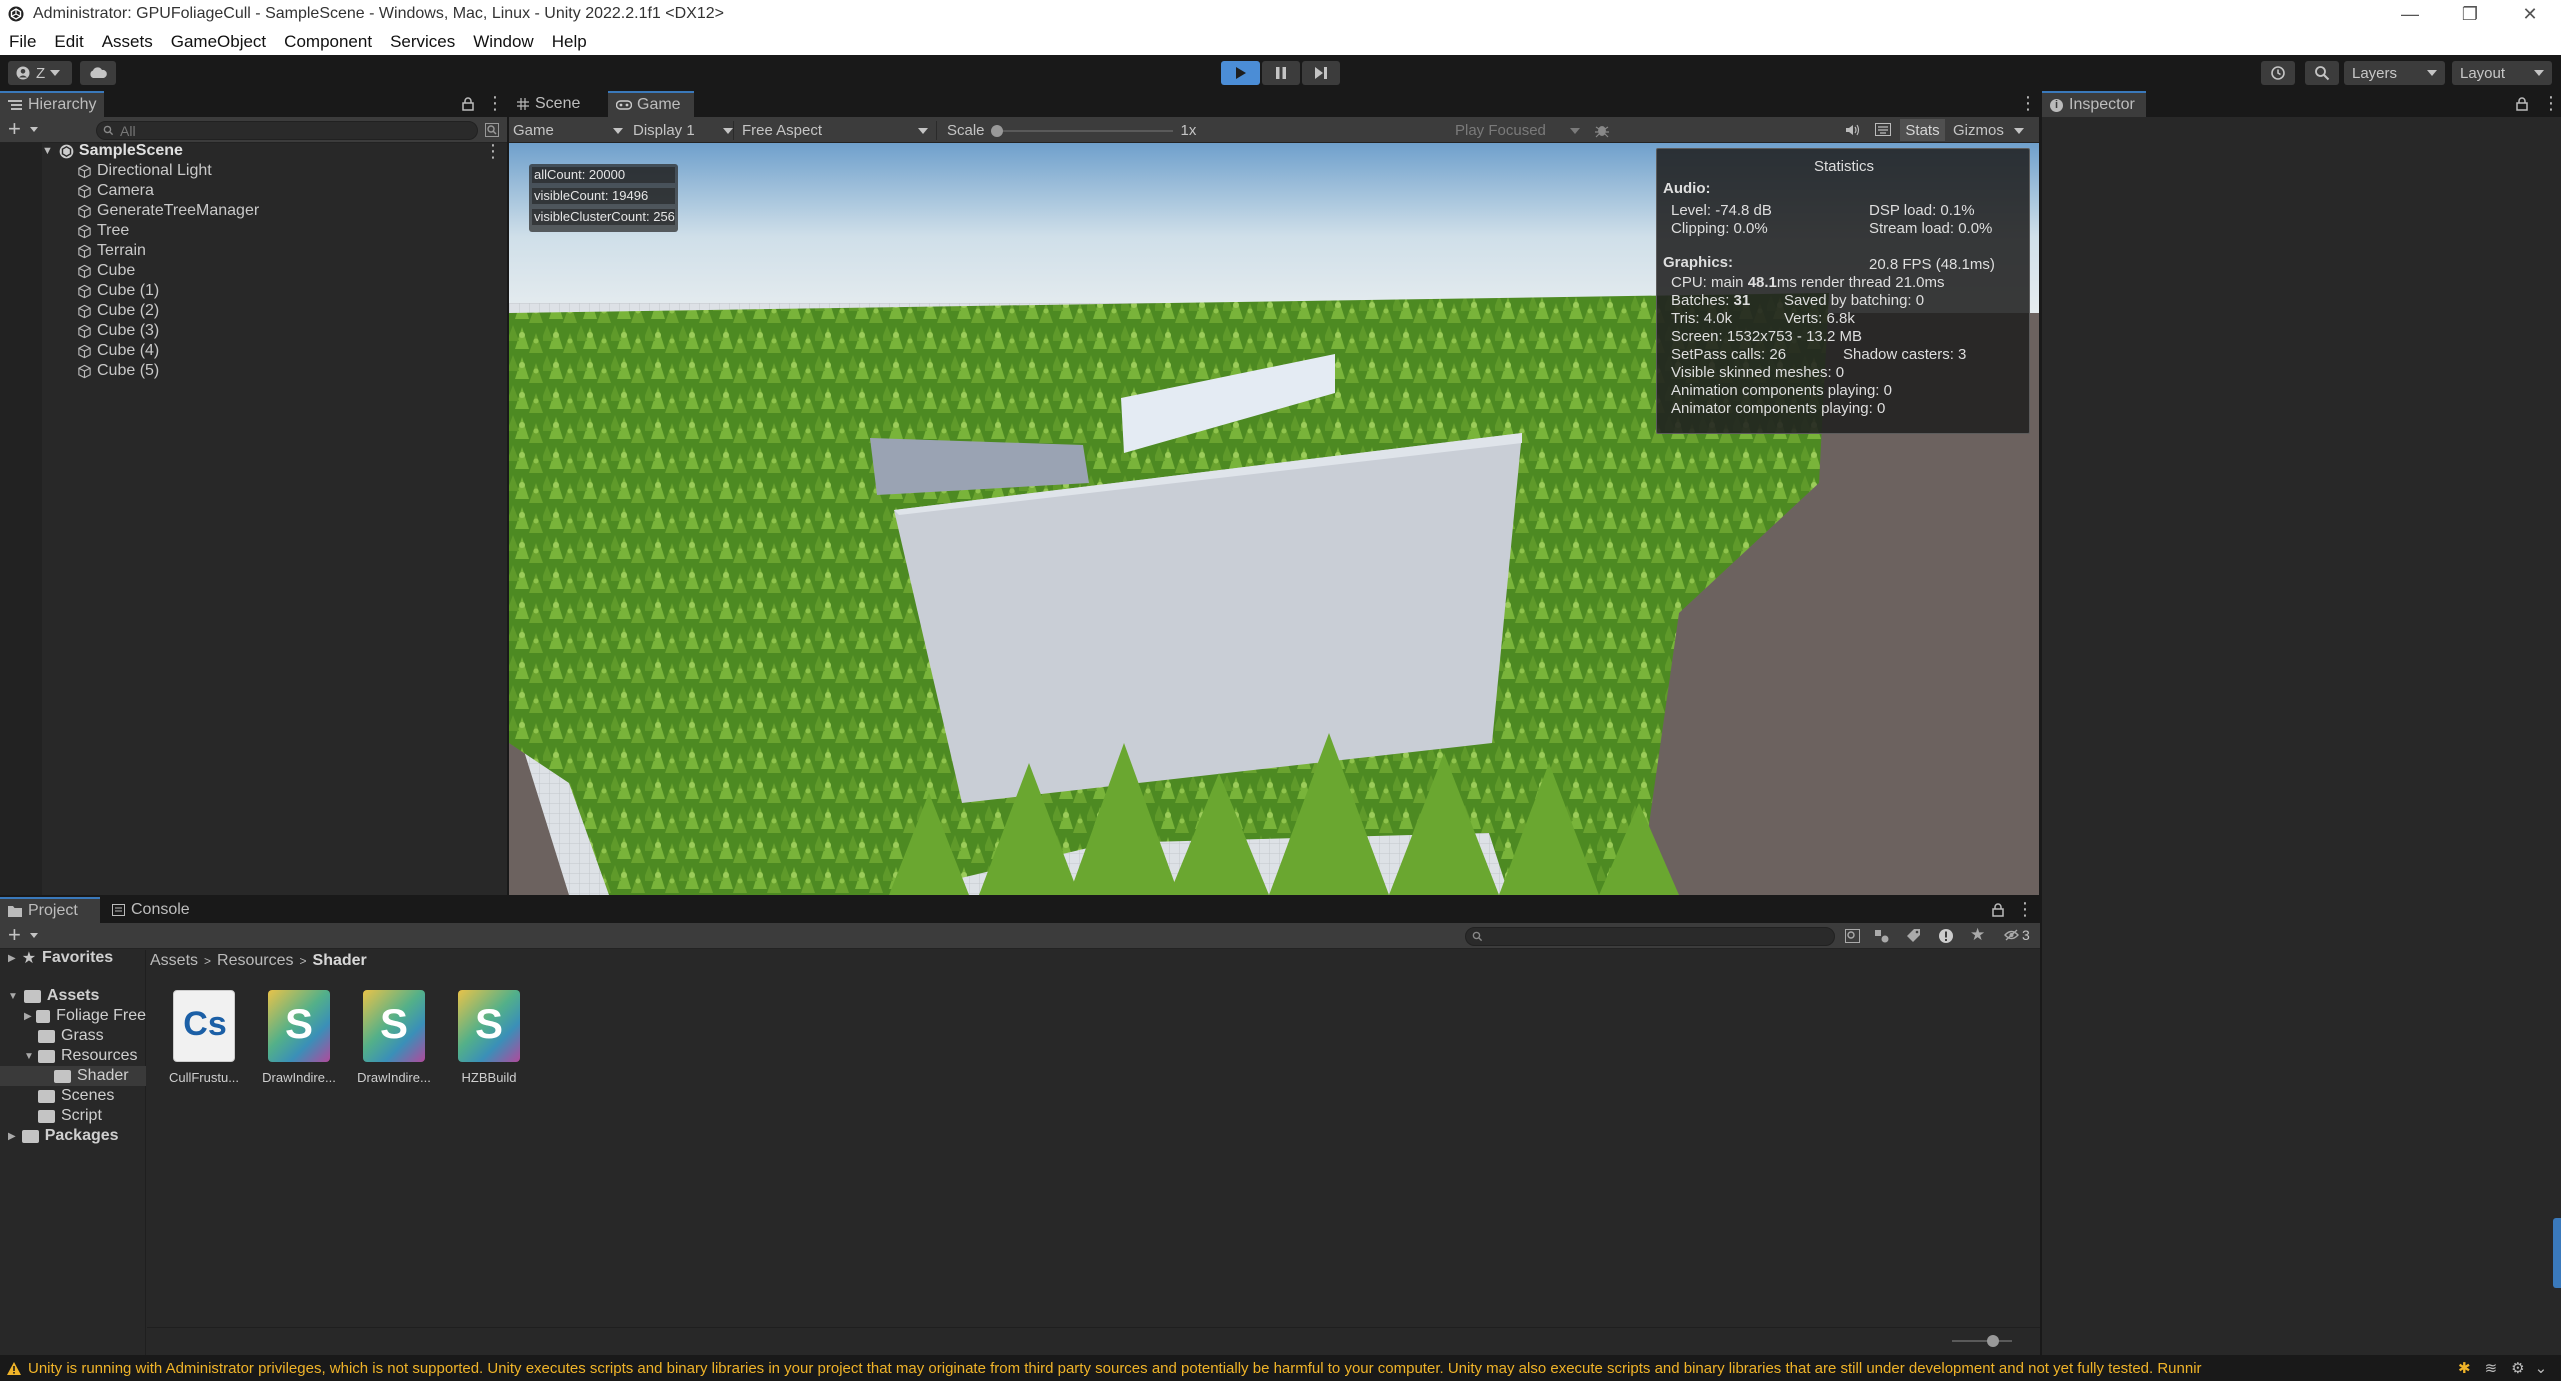 The height and width of the screenshot is (1381, 2561). What do you see at coordinates (2470, 14) in the screenshot?
I see `maximize-button: ❐` at bounding box center [2470, 14].